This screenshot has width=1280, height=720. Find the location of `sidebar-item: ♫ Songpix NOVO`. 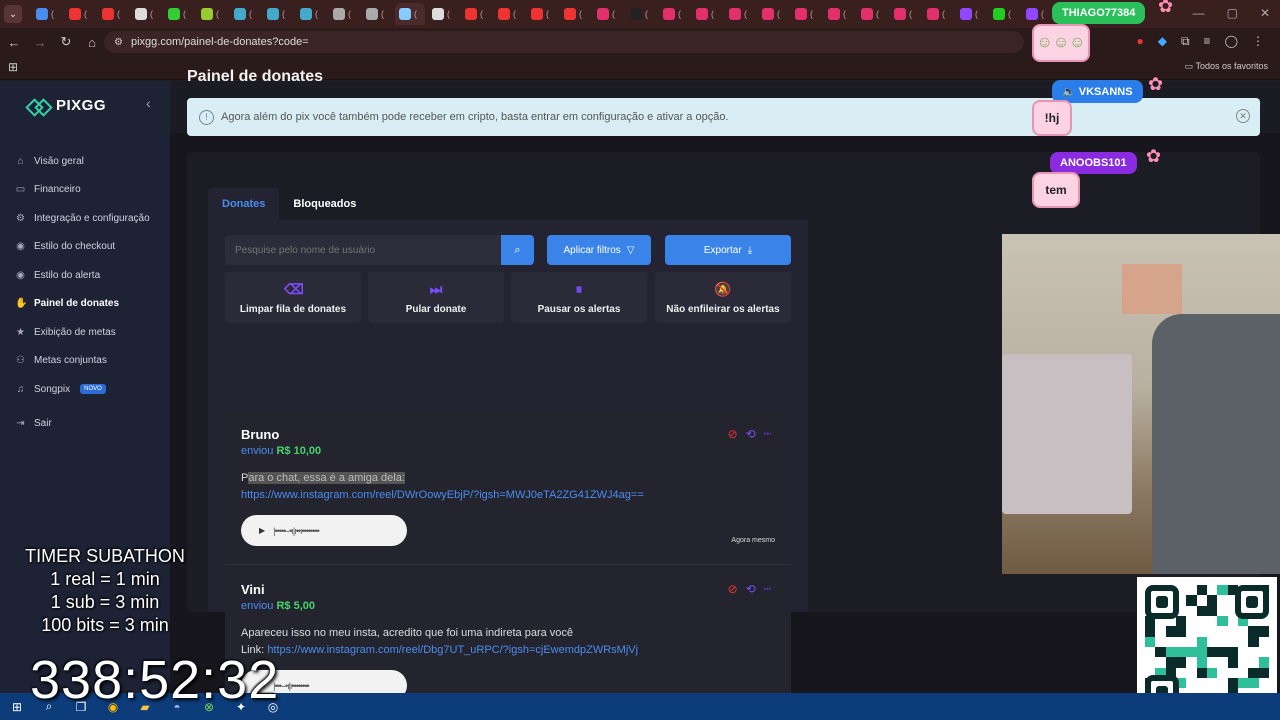

sidebar-item: ♫ Songpix NOVO is located at coordinates (85, 389).